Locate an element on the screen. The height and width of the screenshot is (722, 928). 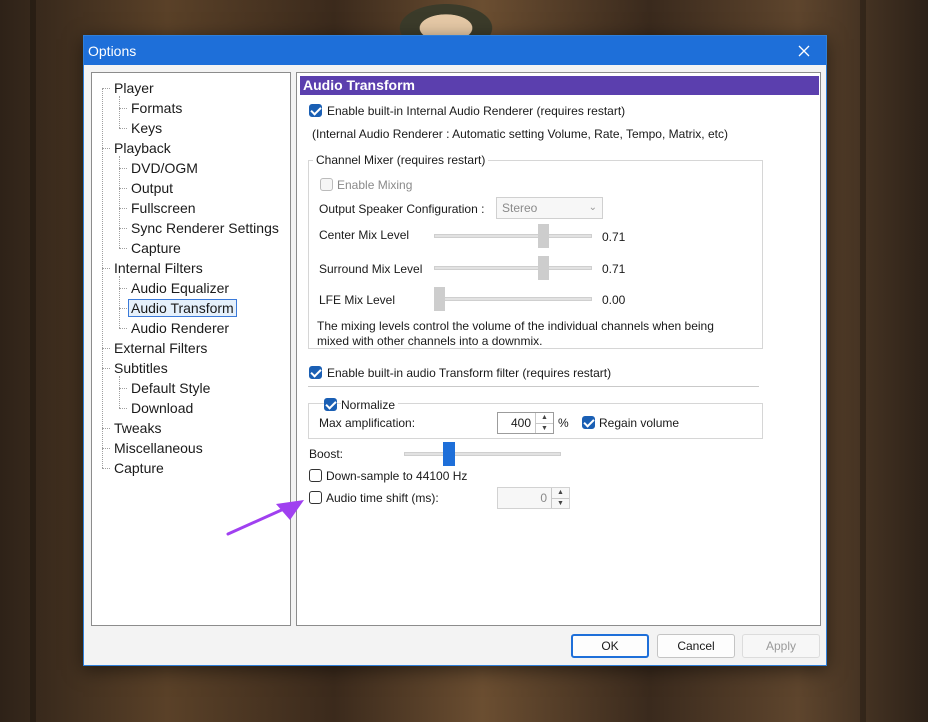
enable-internal-renderer-checkbox is located at coordinates (315, 110).